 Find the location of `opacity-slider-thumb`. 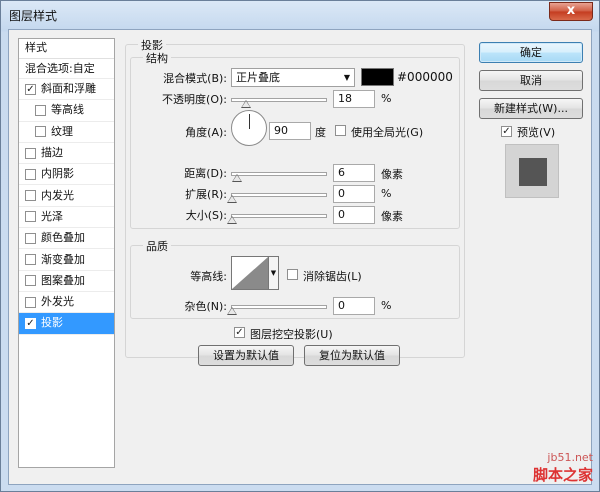

opacity-slider-thumb is located at coordinates (246, 104).